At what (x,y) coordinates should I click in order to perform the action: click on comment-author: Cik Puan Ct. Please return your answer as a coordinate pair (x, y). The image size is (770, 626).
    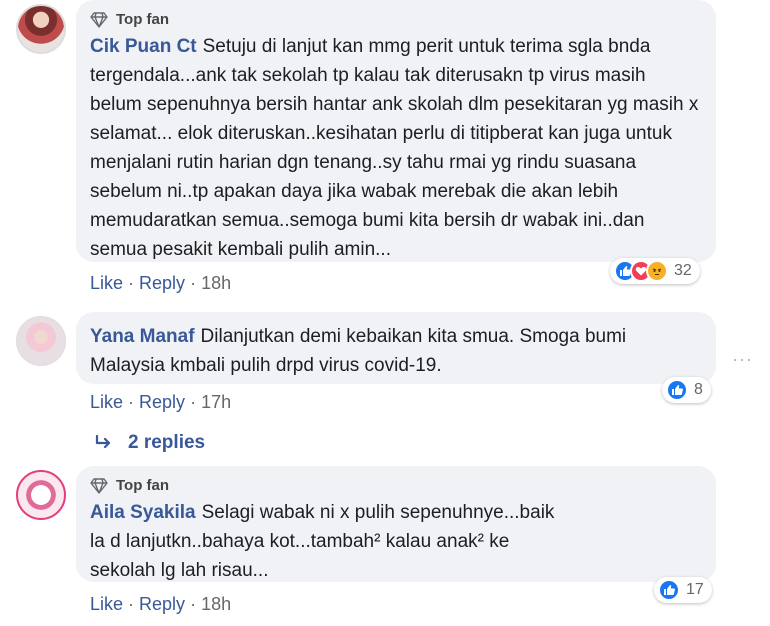
    Looking at the image, I should click on (143, 46).